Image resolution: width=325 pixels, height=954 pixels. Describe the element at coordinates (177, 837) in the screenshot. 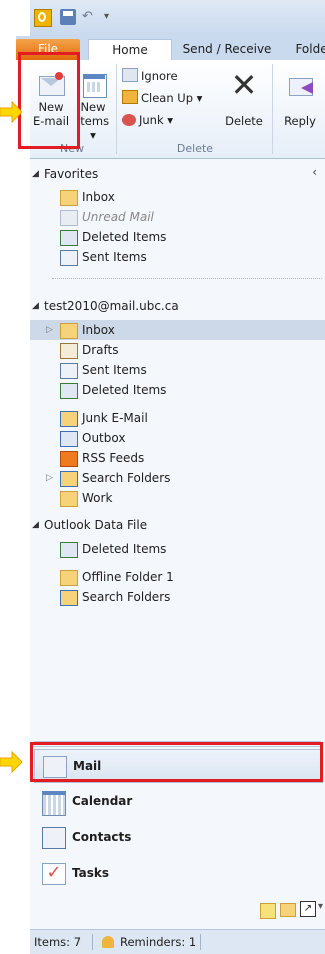

I see `contacts-nav-button: Contacts` at that location.